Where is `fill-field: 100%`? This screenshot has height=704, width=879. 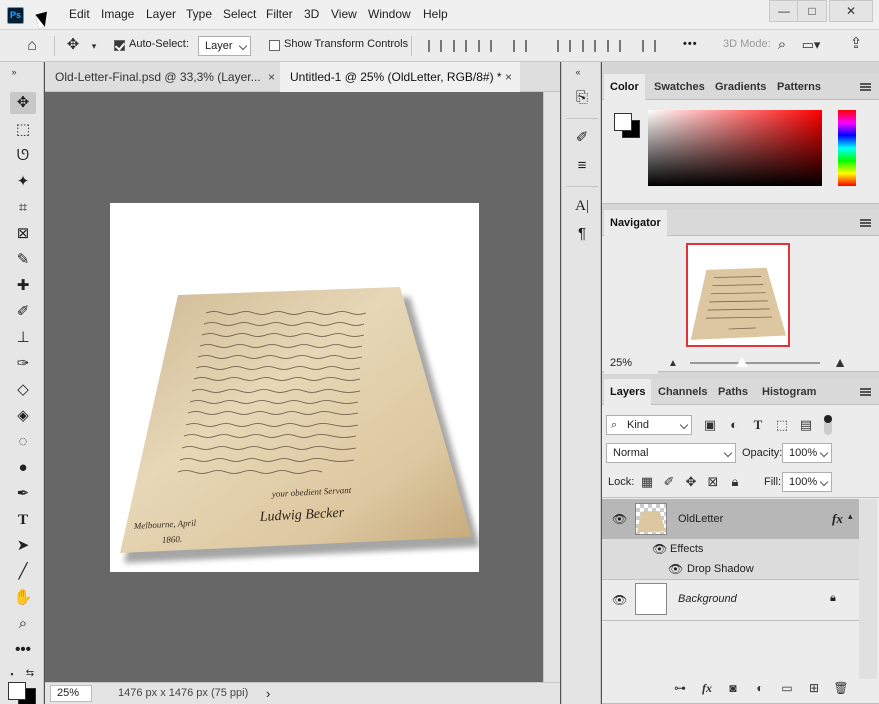
fill-field: 100% is located at coordinates (807, 482).